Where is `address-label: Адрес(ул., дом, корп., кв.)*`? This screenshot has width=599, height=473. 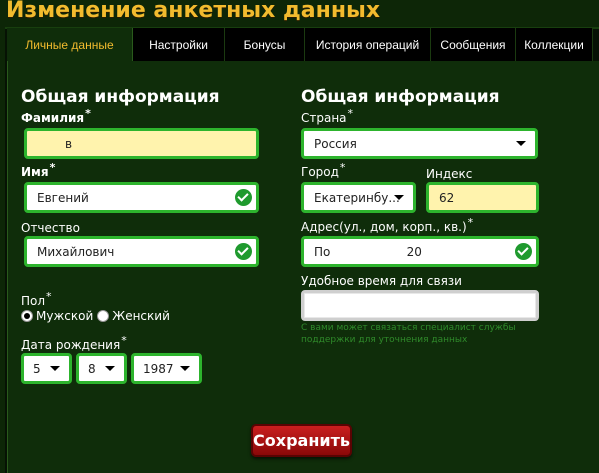
address-label: Адрес(ул., дом, корп., кв.)* is located at coordinates (387, 225).